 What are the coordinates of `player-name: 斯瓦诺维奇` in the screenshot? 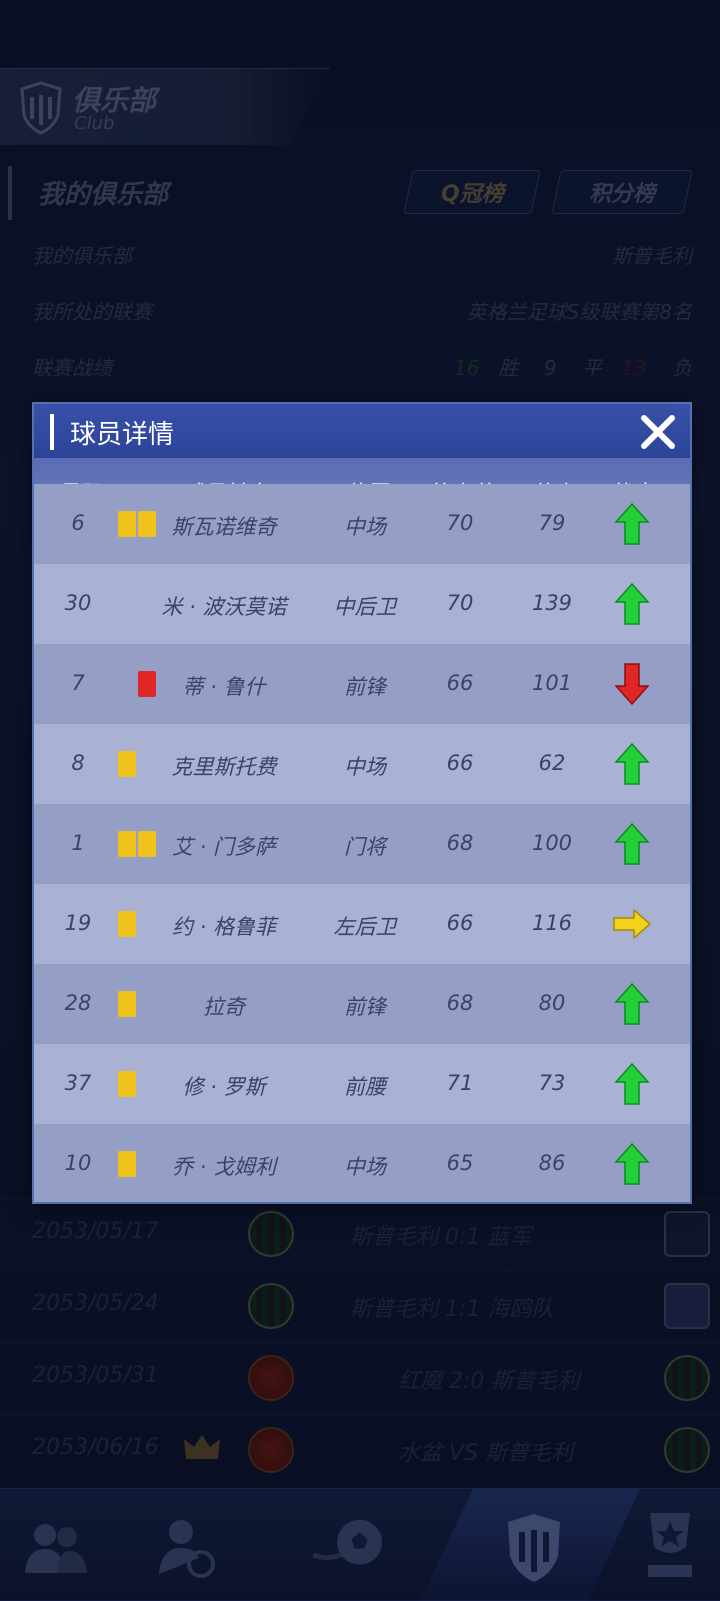 It's located at (224, 527).